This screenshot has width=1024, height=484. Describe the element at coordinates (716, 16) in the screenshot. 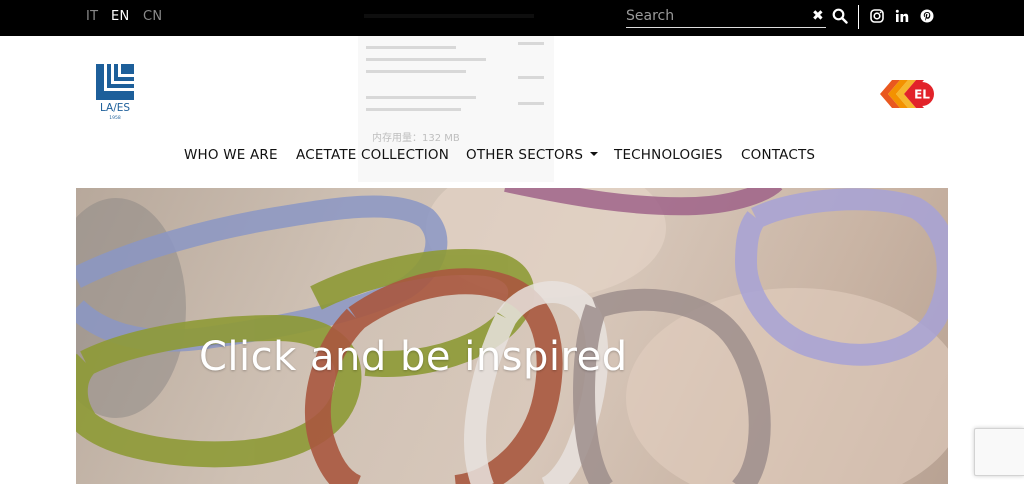

I see `search-input` at that location.